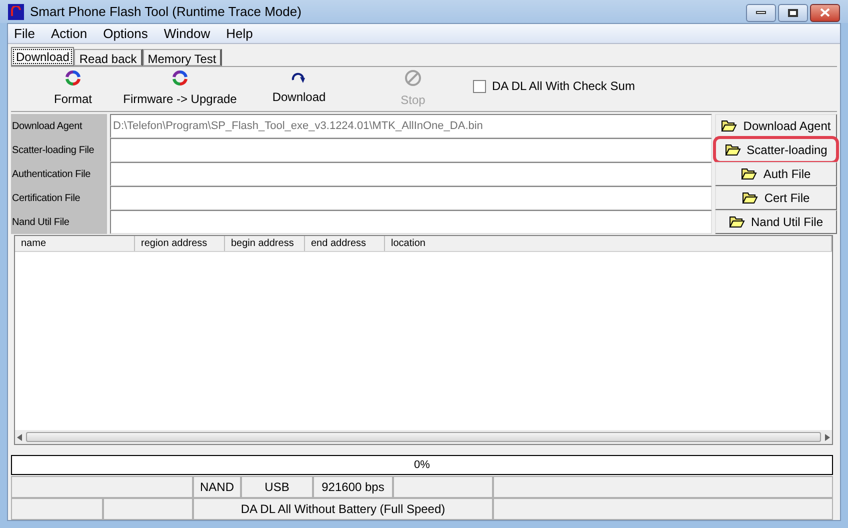  I want to click on menu-item: Action, so click(69, 34).